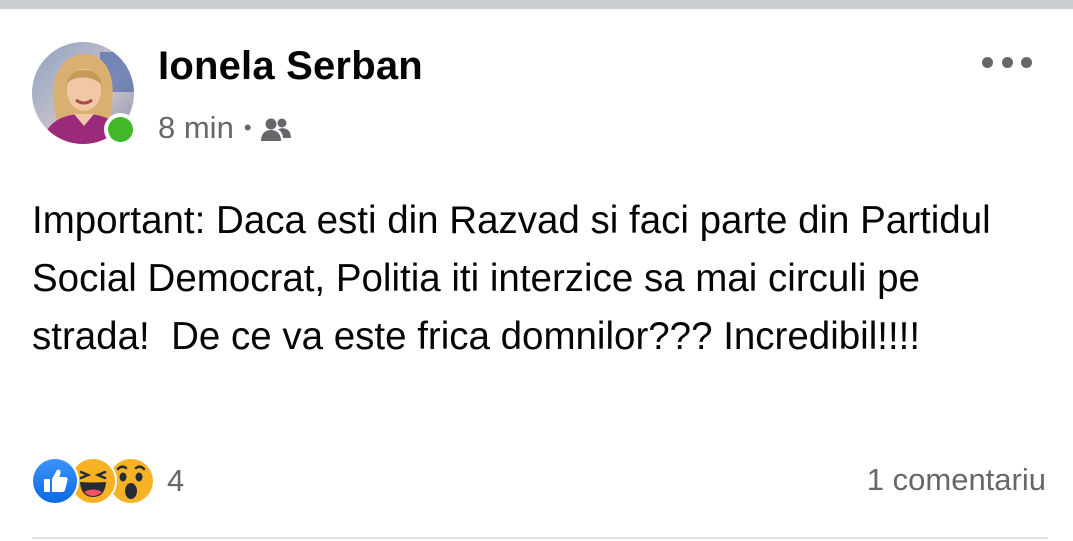 This screenshot has width=1073, height=541. What do you see at coordinates (536, 4) in the screenshot?
I see `feed-separator` at bounding box center [536, 4].